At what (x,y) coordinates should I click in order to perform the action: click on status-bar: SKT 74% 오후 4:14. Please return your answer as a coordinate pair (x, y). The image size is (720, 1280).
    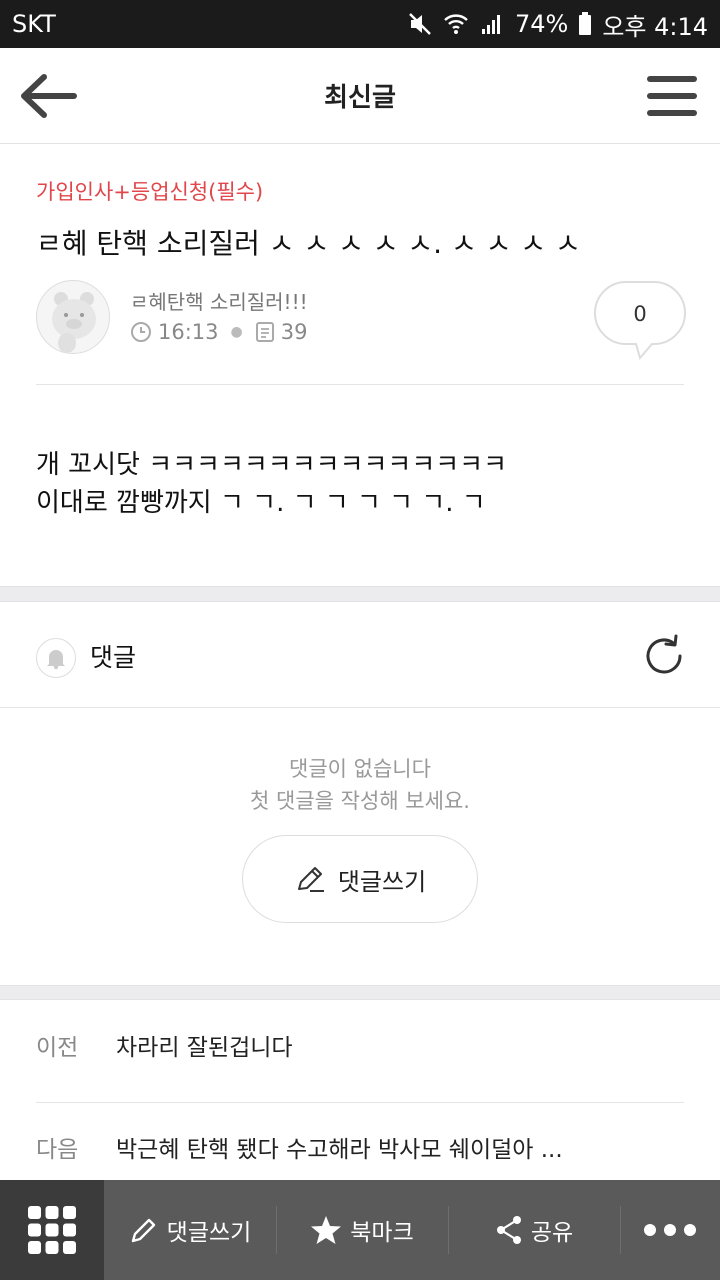
    Looking at the image, I should click on (360, 24).